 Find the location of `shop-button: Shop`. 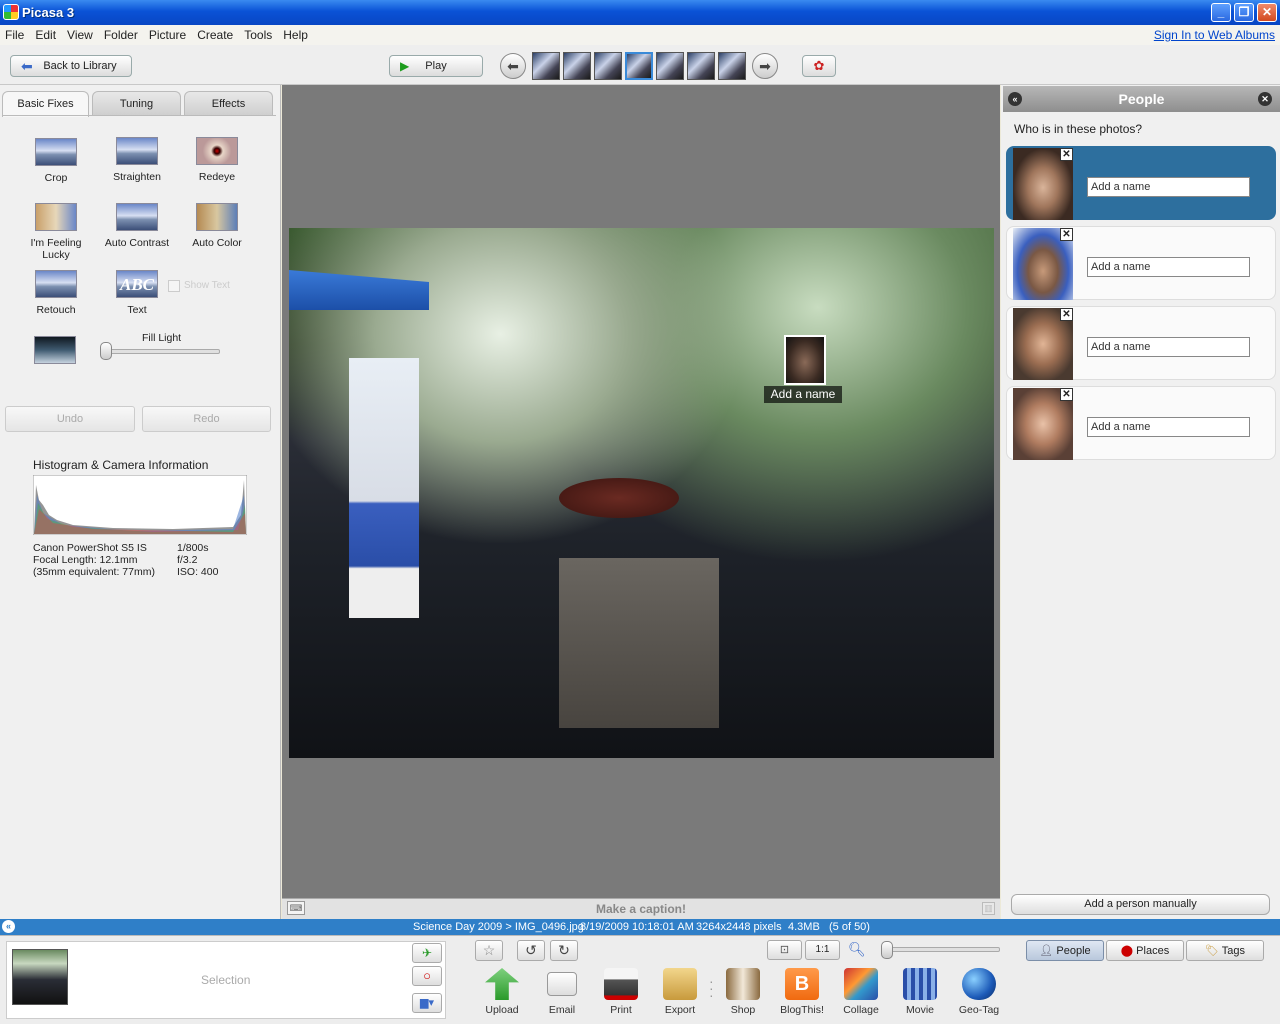

shop-button: Shop is located at coordinates (743, 992).